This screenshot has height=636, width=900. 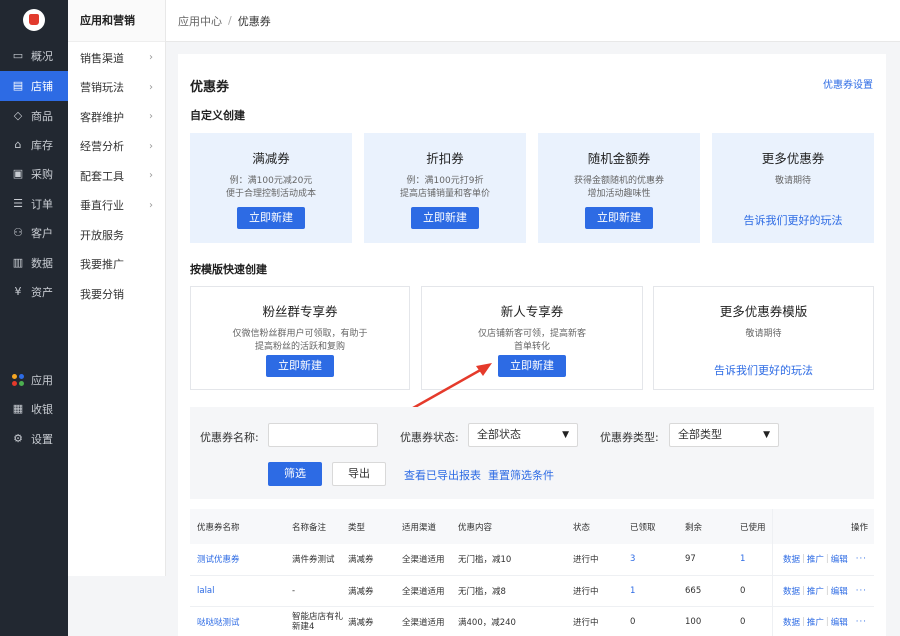 What do you see at coordinates (419, 527) in the screenshot?
I see `column-header: 适用渠道` at bounding box center [419, 527].